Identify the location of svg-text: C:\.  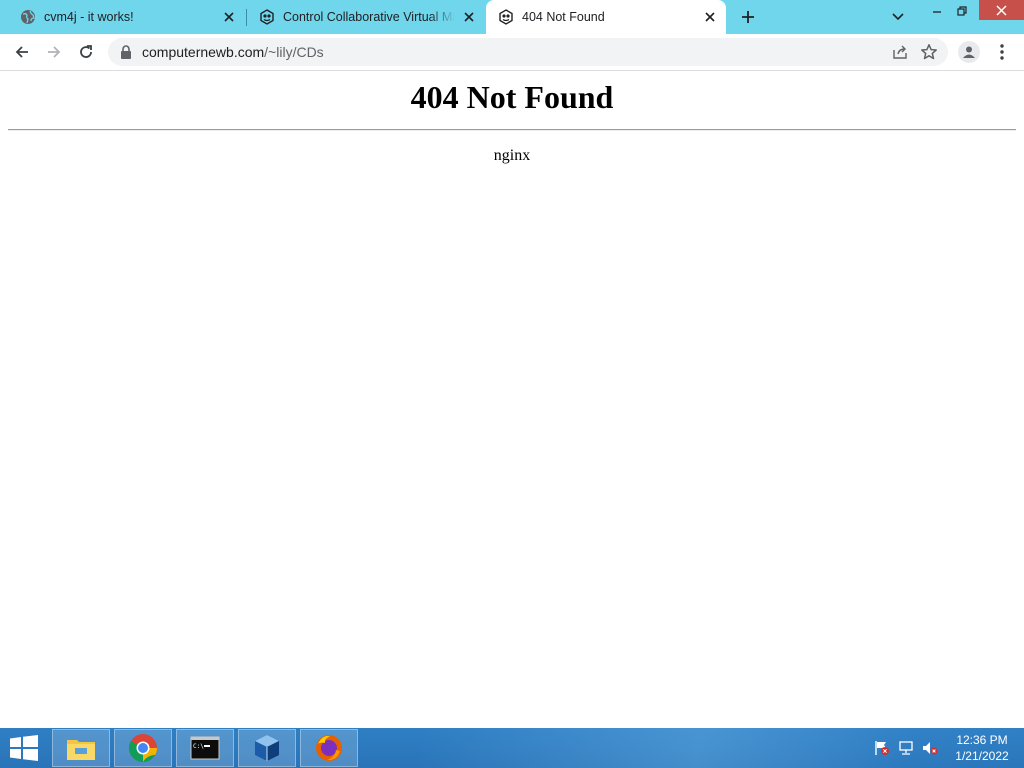
(198, 746).